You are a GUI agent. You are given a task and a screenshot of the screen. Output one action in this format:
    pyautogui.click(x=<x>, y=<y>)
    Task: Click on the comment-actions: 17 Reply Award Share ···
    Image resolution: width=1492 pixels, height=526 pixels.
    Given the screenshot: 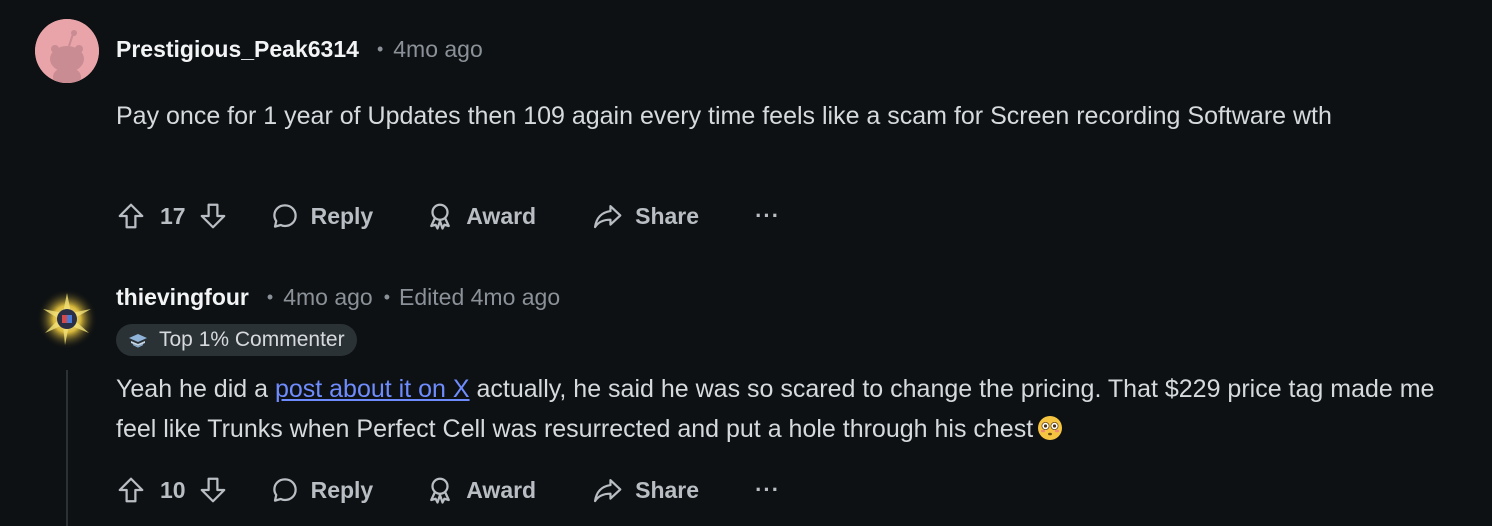 What is the action you would take?
    pyautogui.click(x=448, y=216)
    